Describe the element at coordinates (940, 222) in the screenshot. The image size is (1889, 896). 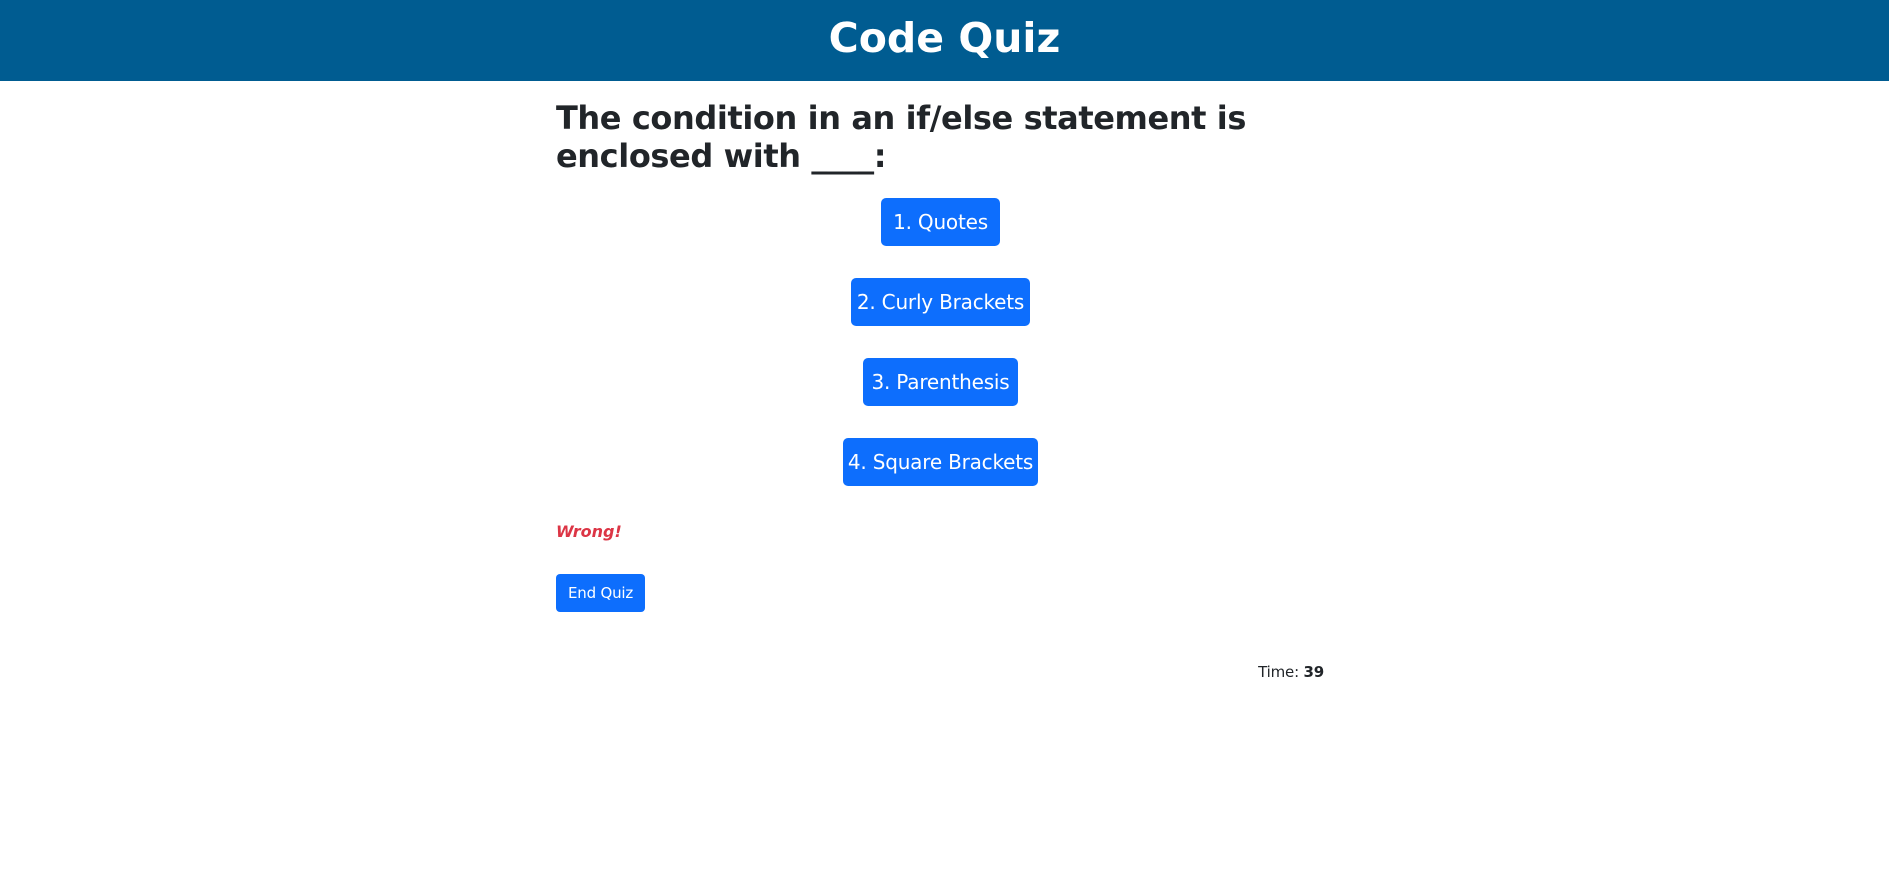
I see `choice-button-1: 1. Quotes` at that location.